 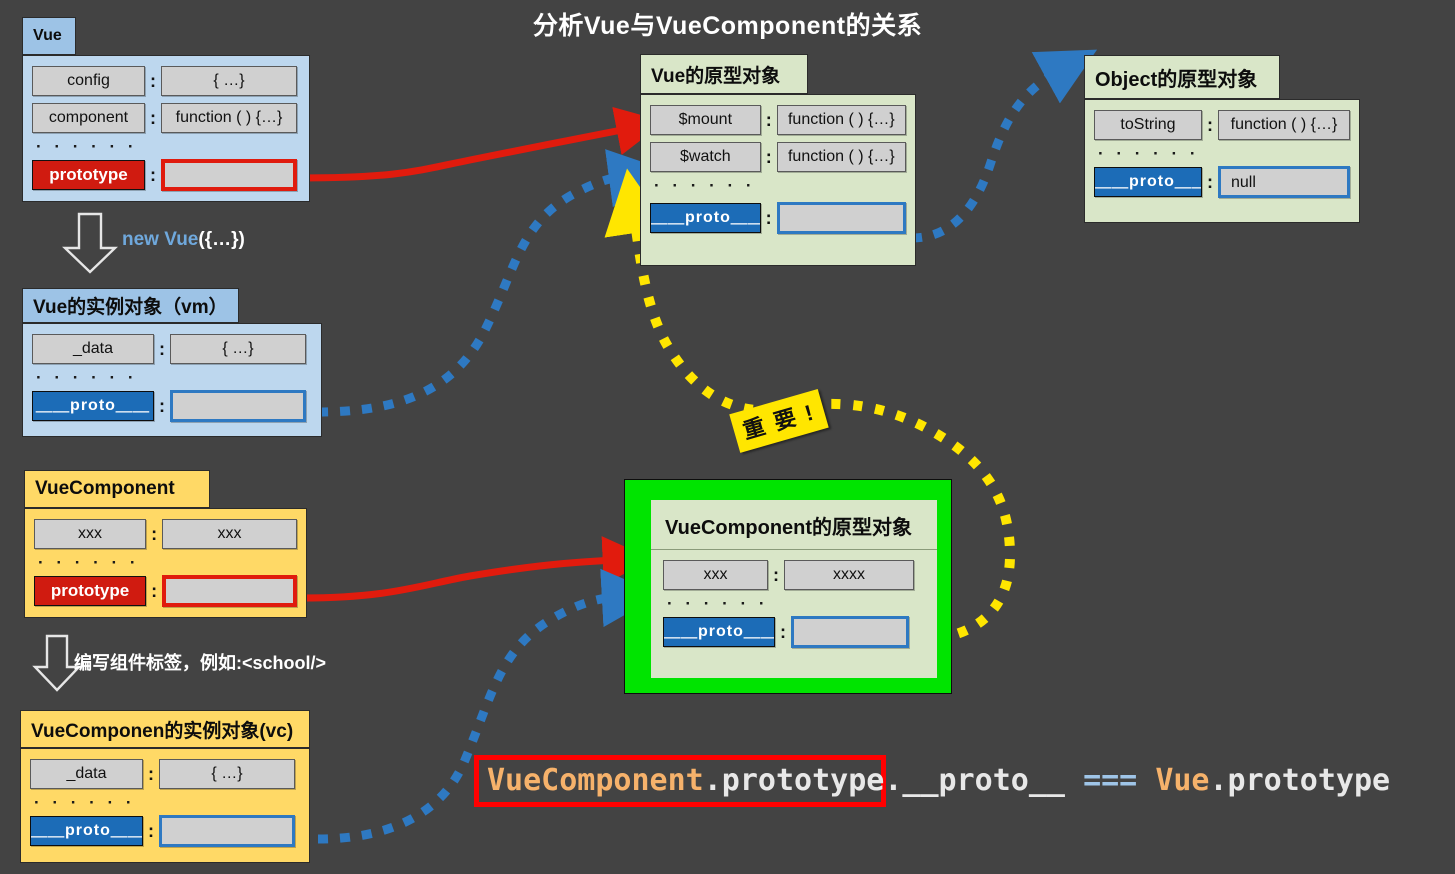 I want to click on table-row-proto: ＿＿proto＿＿ : null, so click(x=1222, y=182).